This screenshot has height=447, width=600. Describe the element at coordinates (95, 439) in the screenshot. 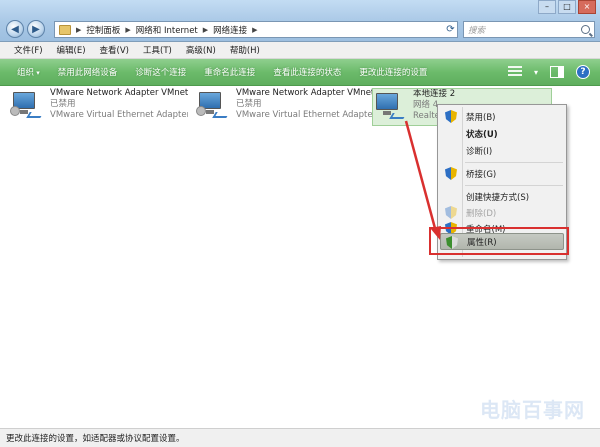

I see `status-text: 更改此连接的设置，如适配器或协议配置设置。` at that location.